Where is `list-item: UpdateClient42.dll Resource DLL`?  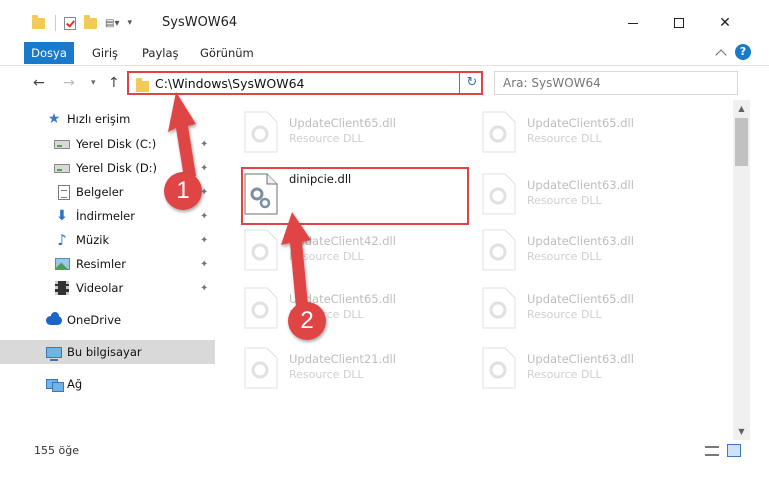 list-item: UpdateClient42.dll Resource DLL is located at coordinates (336, 250).